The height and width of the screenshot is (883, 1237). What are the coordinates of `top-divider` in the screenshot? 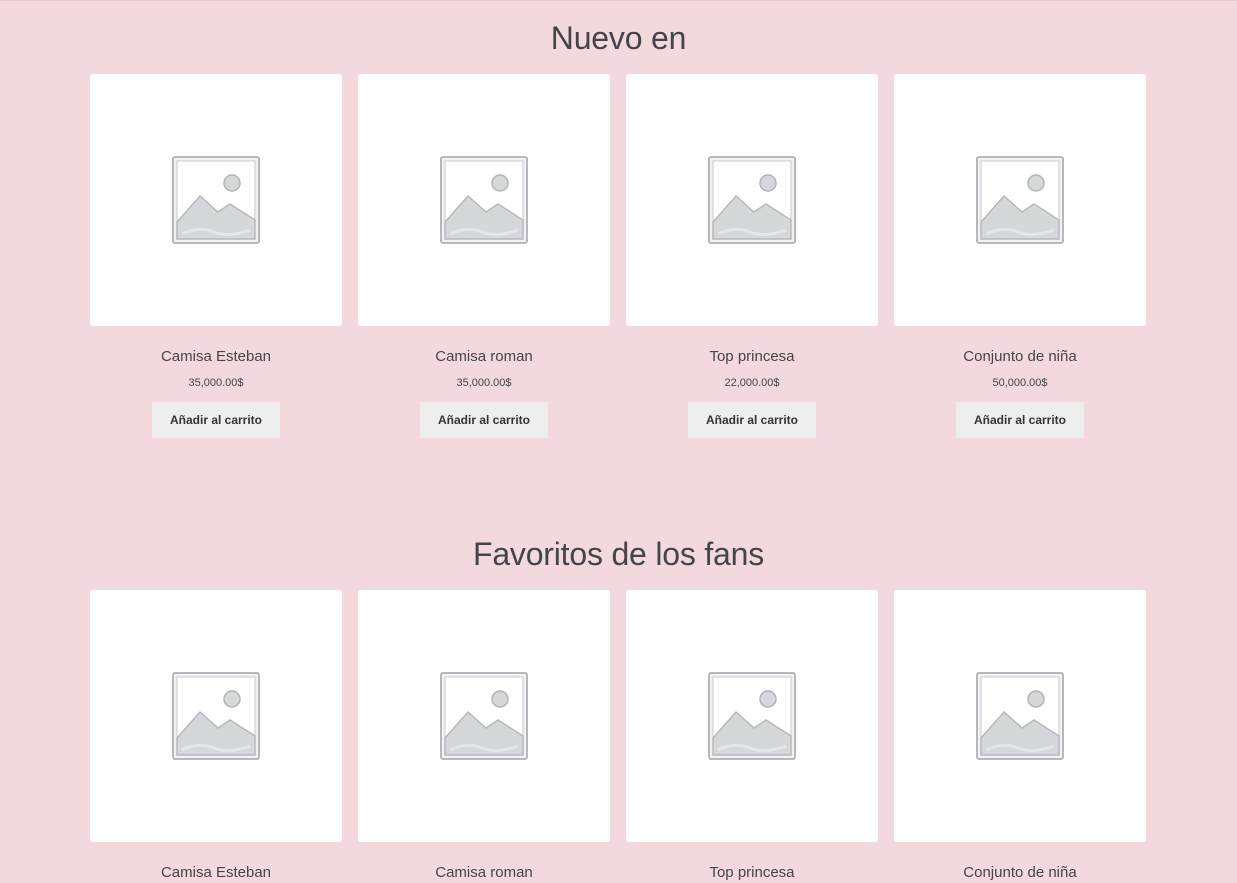 It's located at (618, 0).